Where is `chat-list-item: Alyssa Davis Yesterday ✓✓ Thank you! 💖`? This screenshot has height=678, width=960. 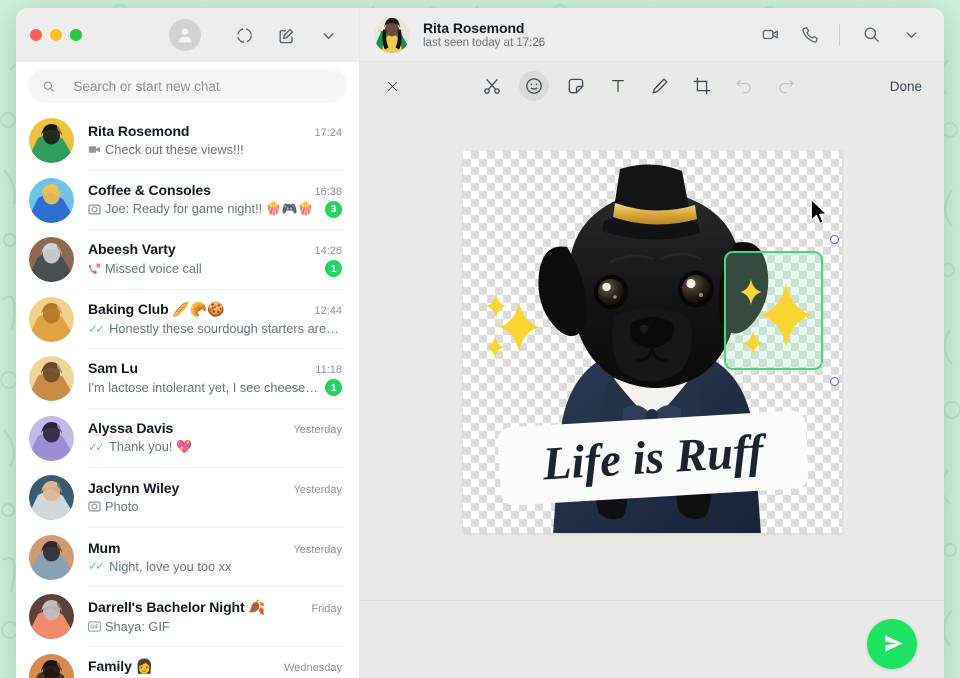 chat-list-item: Alyssa Davis Yesterday ✓✓ Thank you! 💖 is located at coordinates (187, 438).